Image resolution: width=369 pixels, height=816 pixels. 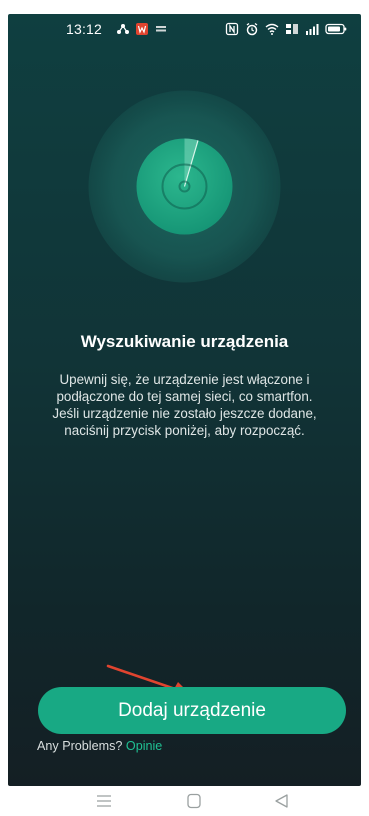 What do you see at coordinates (194, 801) in the screenshot?
I see `home-icon` at bounding box center [194, 801].